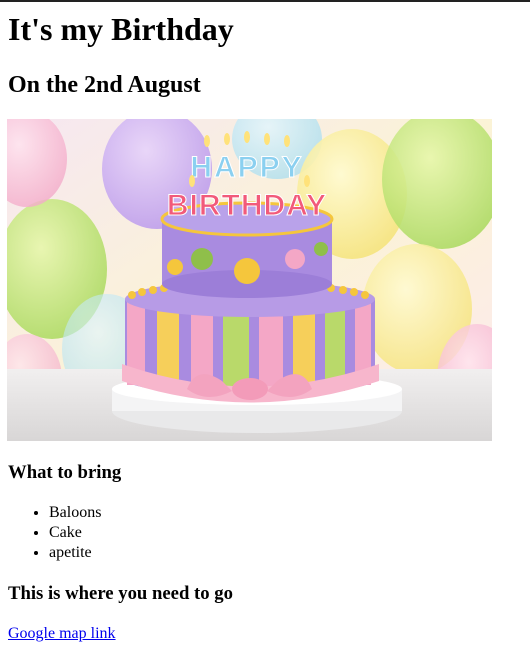 The image size is (530, 656). What do you see at coordinates (265, 1) in the screenshot?
I see `window-top-border` at bounding box center [265, 1].